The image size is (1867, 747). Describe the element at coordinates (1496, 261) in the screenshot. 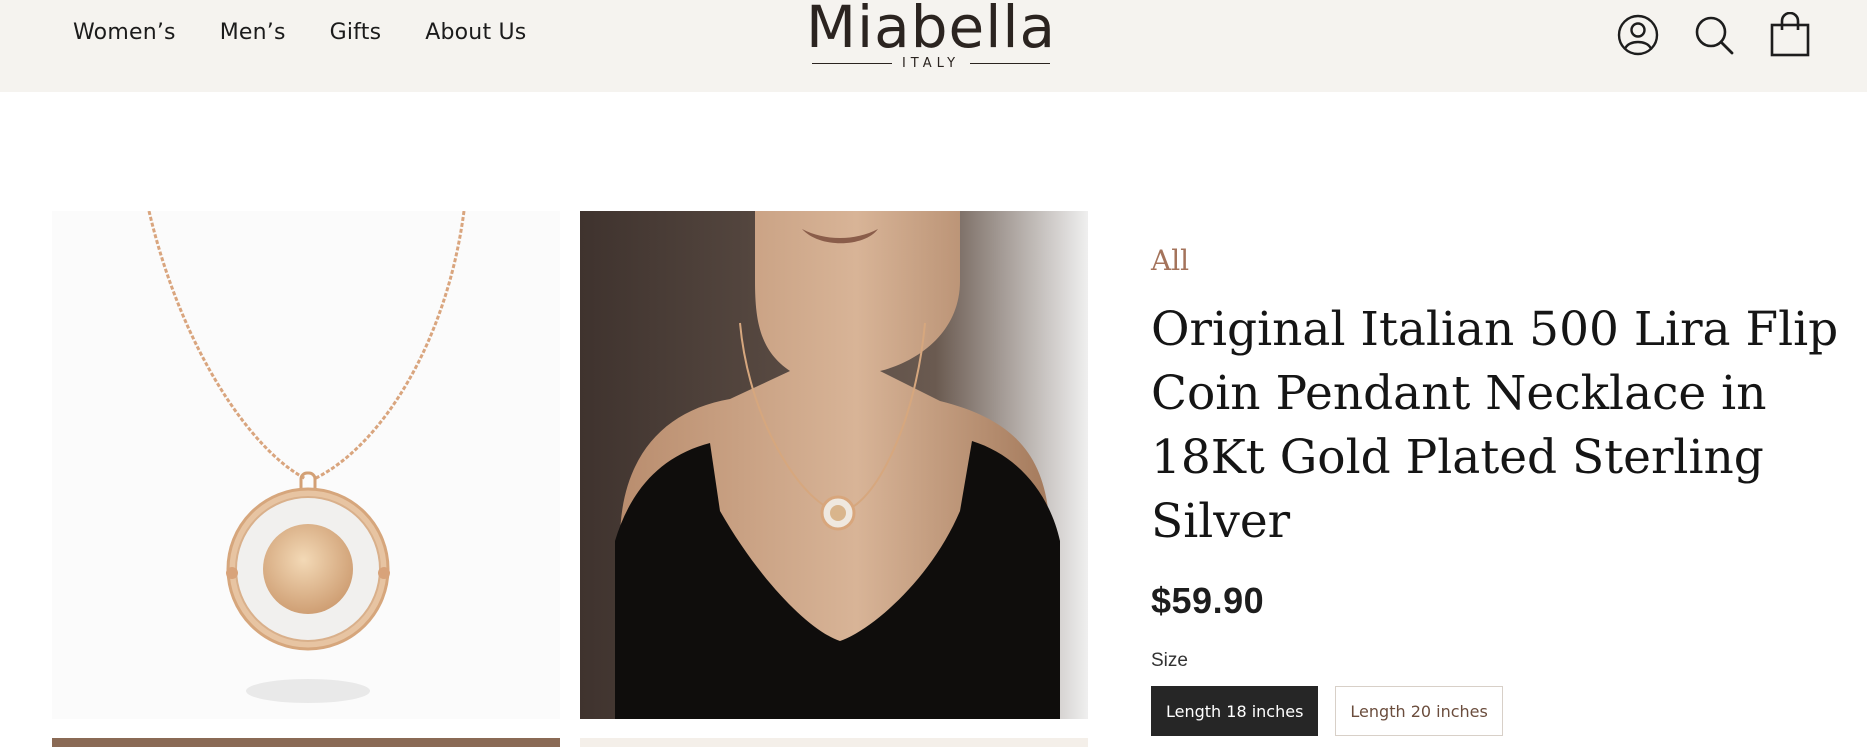

I see `breadcrumb-all: All` at that location.